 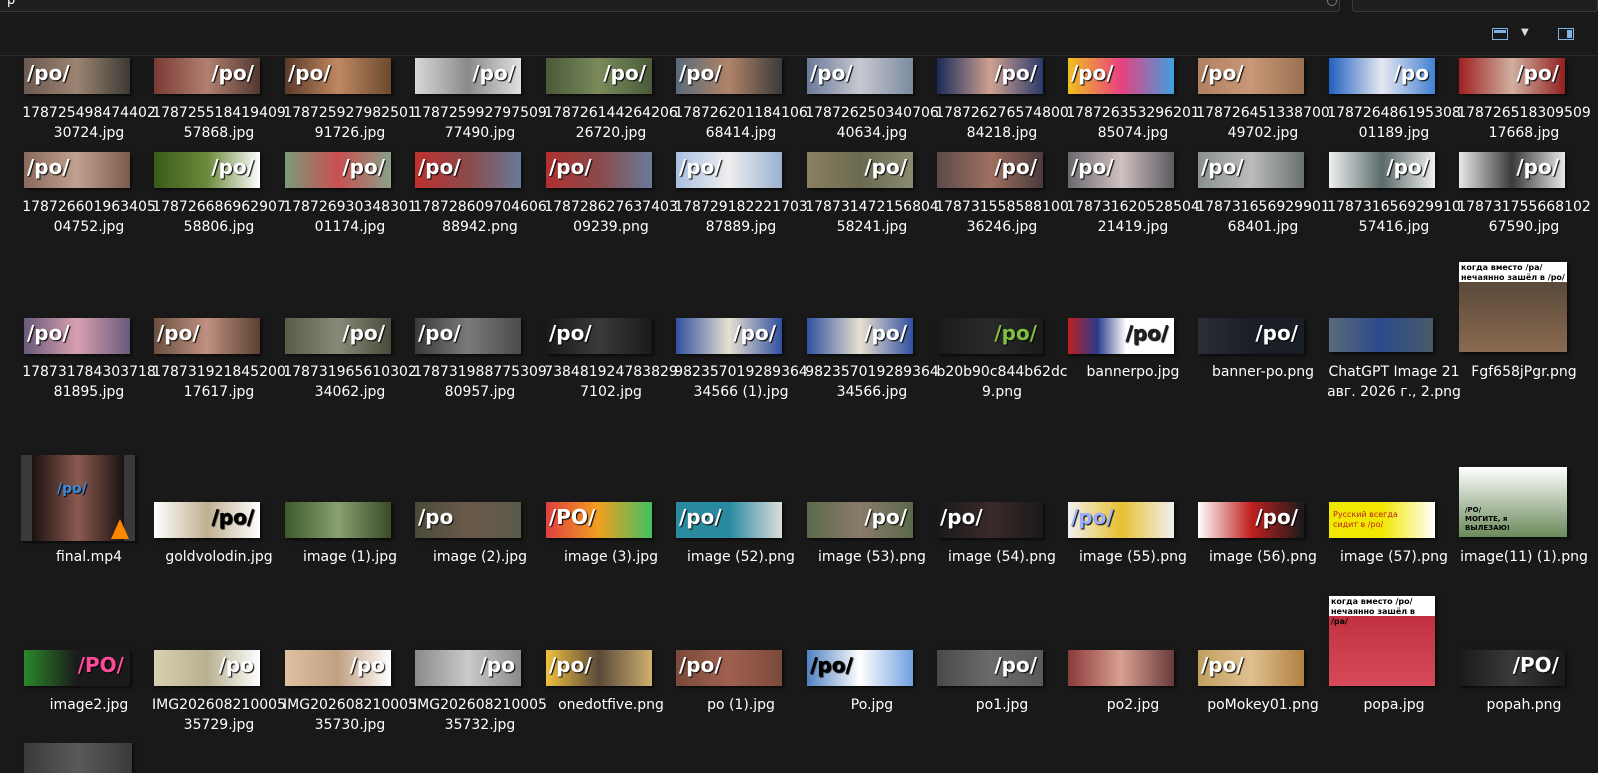 I want to click on file-name: 17873178430371881895.jpg, so click(x=89, y=382).